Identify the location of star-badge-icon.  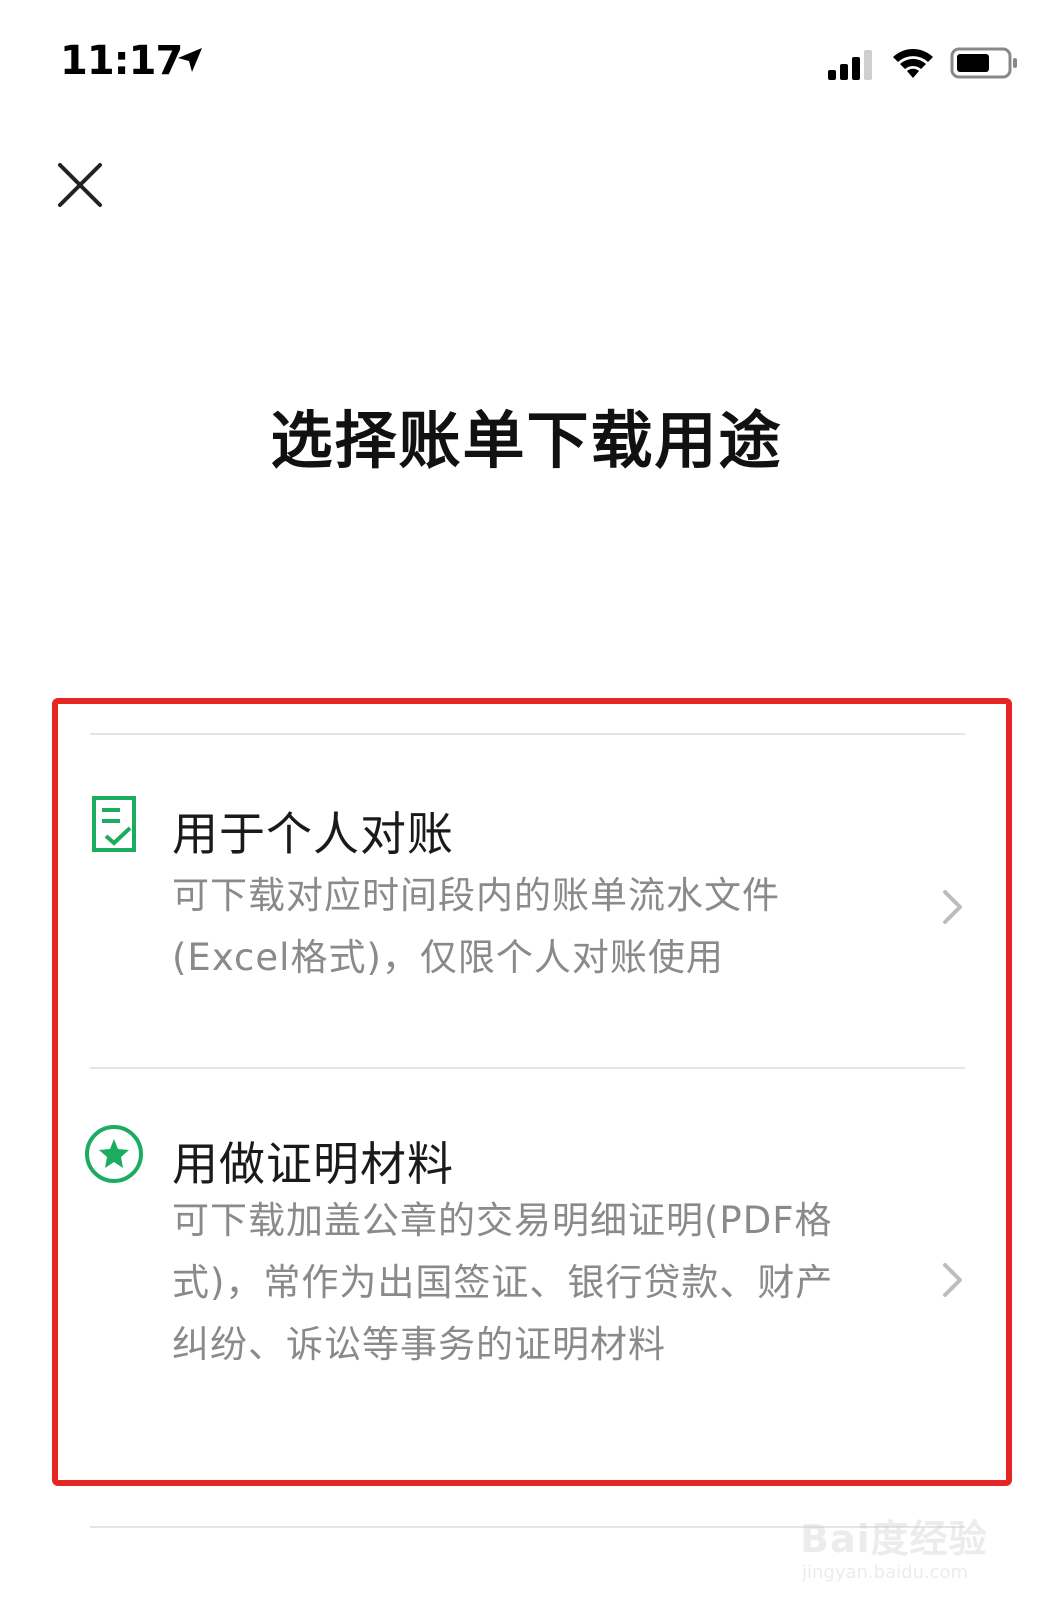
(114, 1154).